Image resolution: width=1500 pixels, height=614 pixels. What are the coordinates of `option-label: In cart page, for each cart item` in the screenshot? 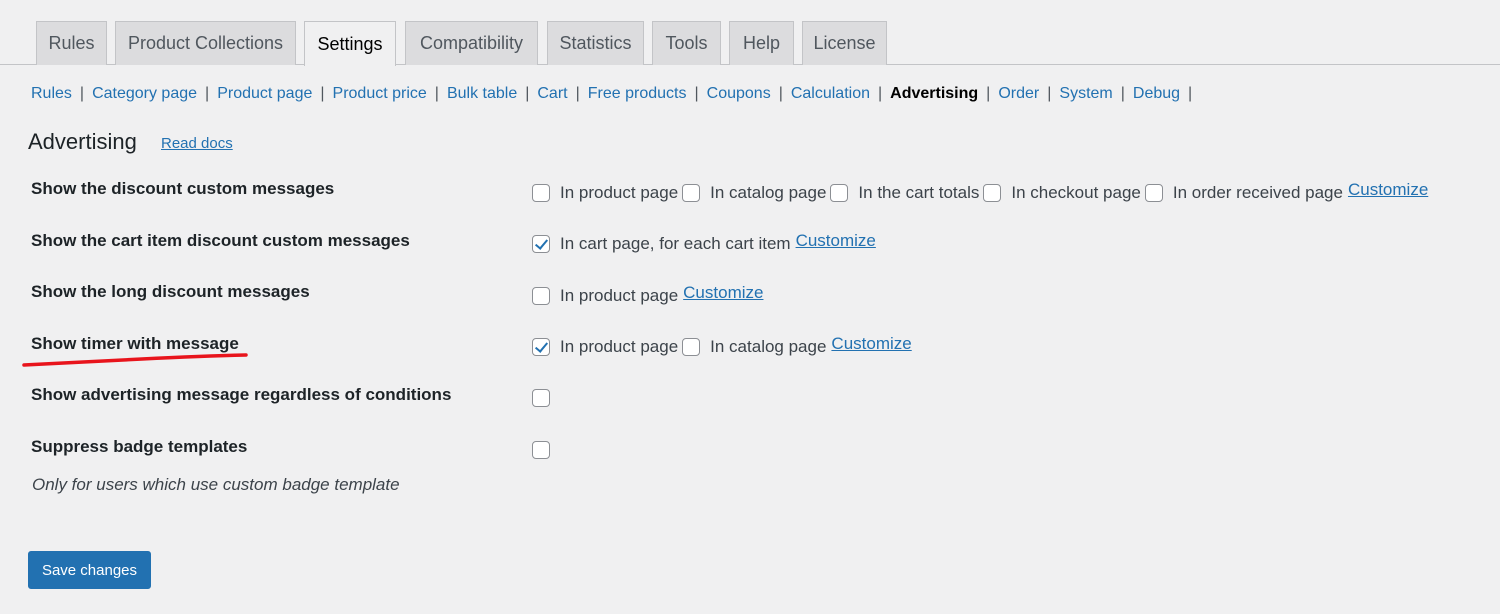 It's located at (675, 243).